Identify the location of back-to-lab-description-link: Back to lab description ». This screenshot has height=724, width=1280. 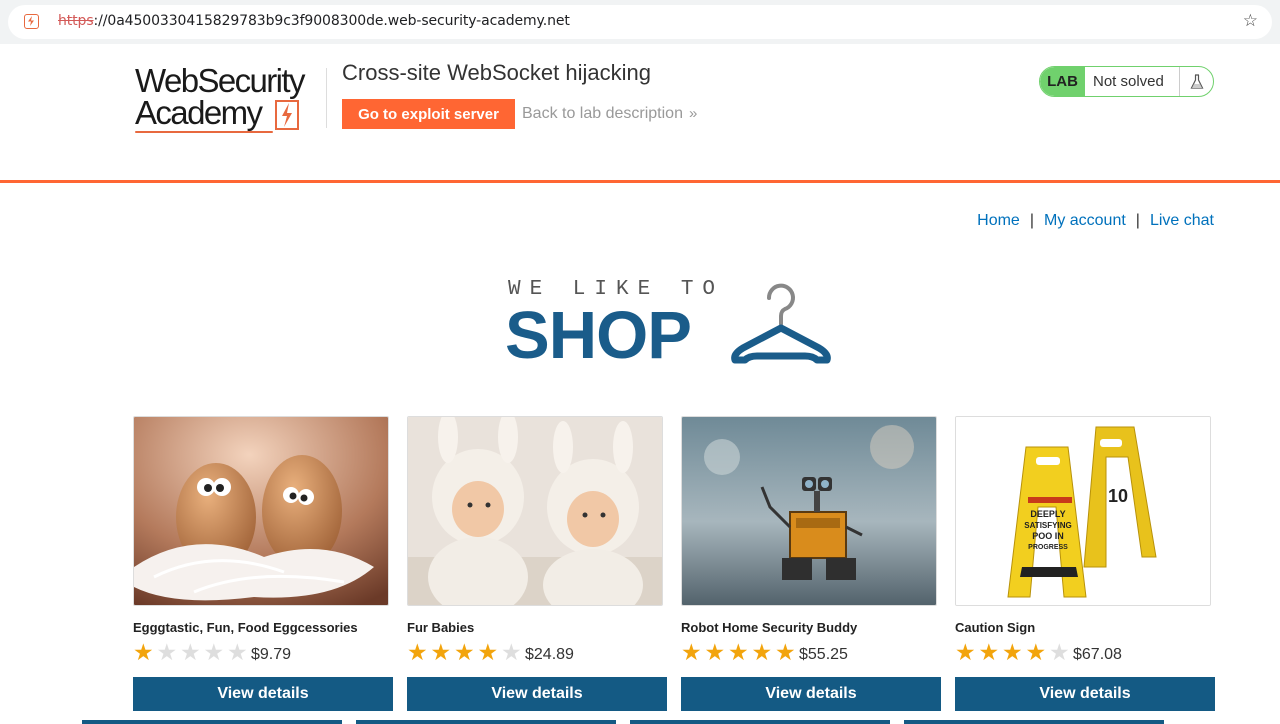
(609, 114).